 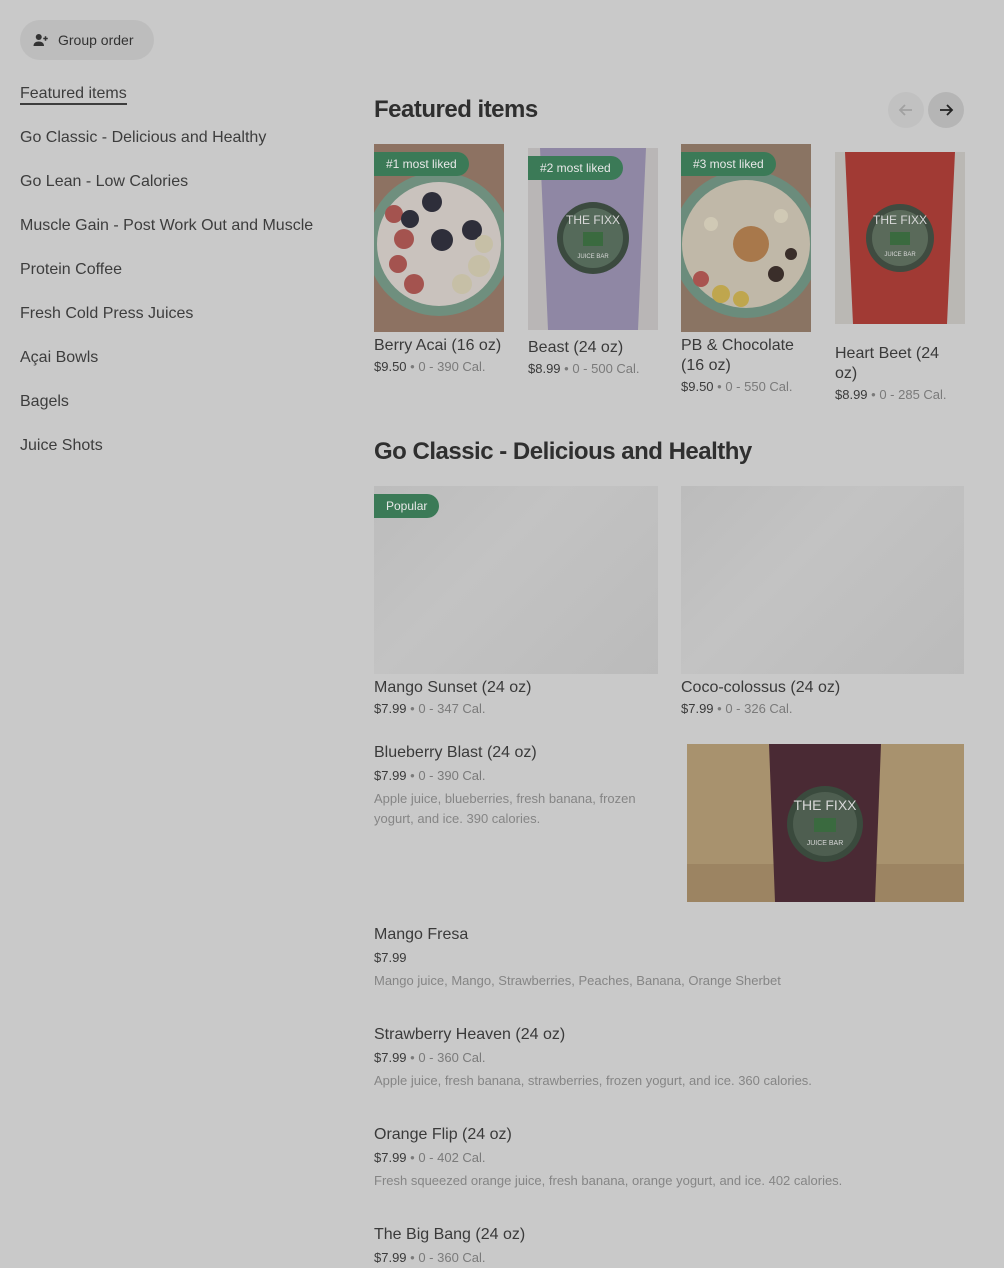 What do you see at coordinates (728, 164) in the screenshot?
I see `badge: #3 most liked` at bounding box center [728, 164].